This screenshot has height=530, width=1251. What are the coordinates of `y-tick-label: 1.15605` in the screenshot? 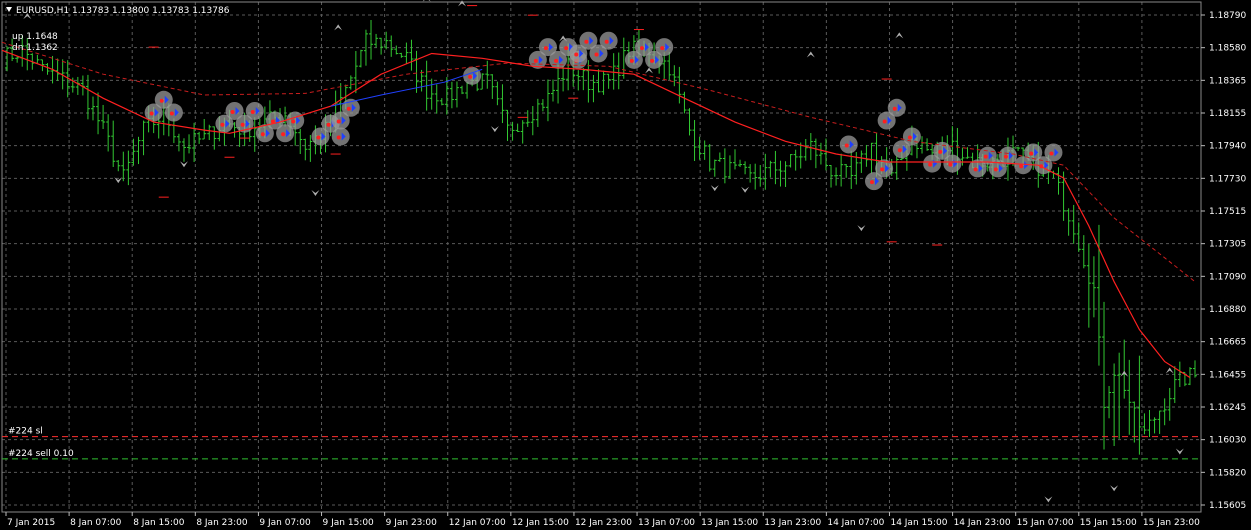 It's located at (1227, 506).